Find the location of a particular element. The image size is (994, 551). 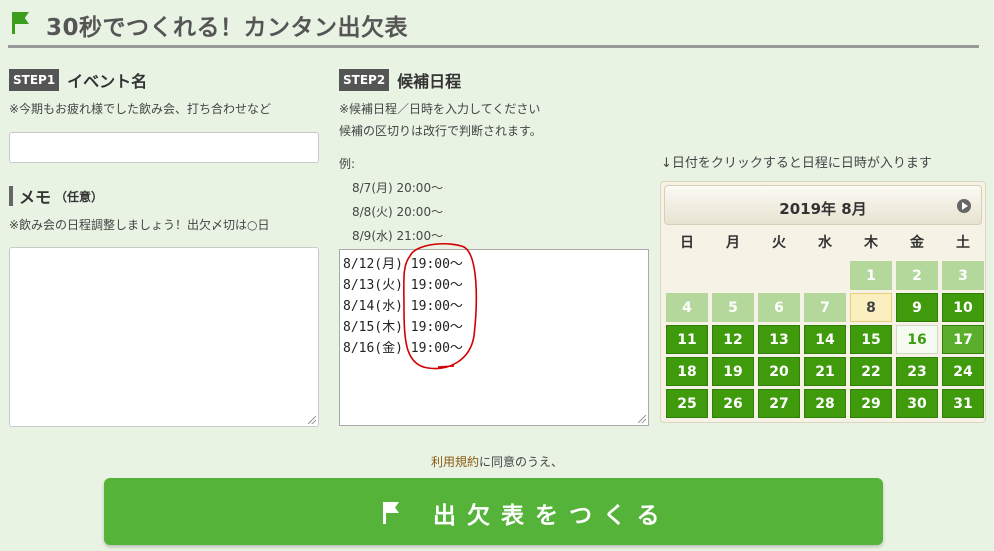

calendar-day-18: 18 is located at coordinates (687, 371).